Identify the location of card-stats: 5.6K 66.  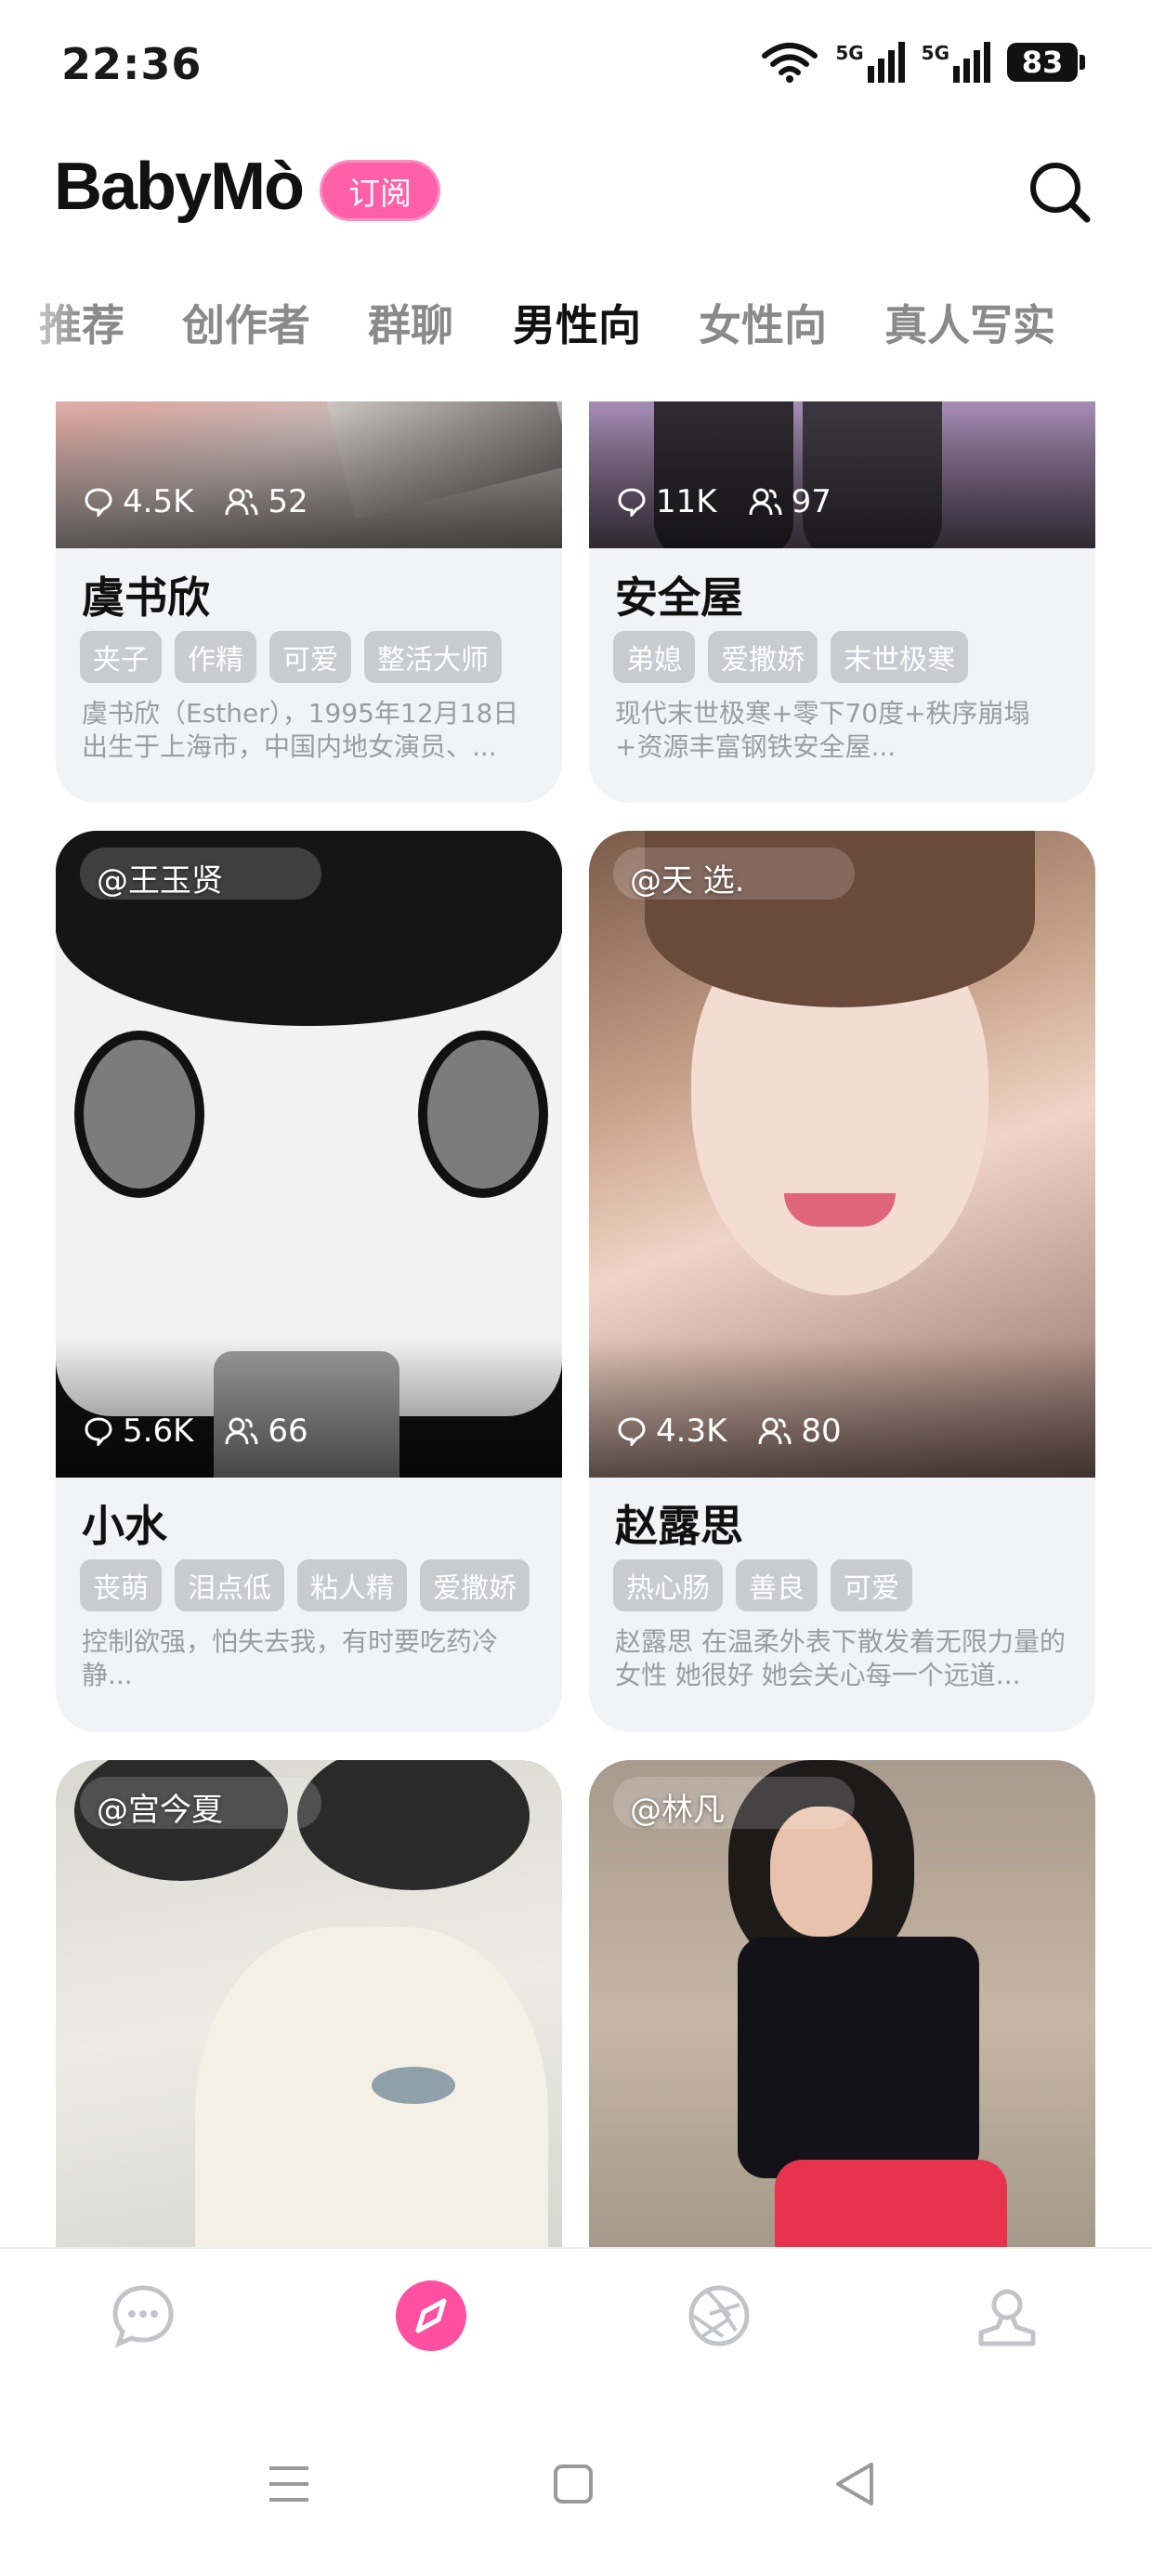
(196, 1431).